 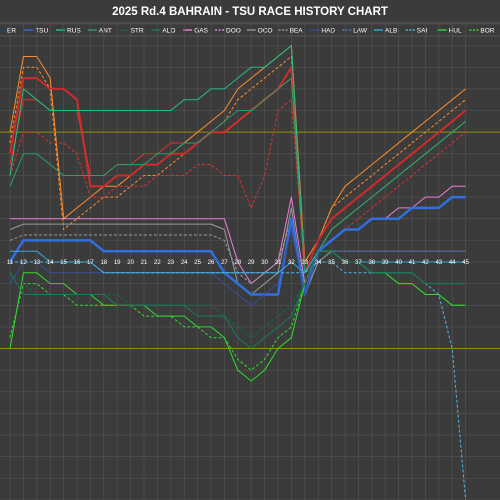 What do you see at coordinates (251, 263) in the screenshot?
I see `x-tick-label: 29` at bounding box center [251, 263].